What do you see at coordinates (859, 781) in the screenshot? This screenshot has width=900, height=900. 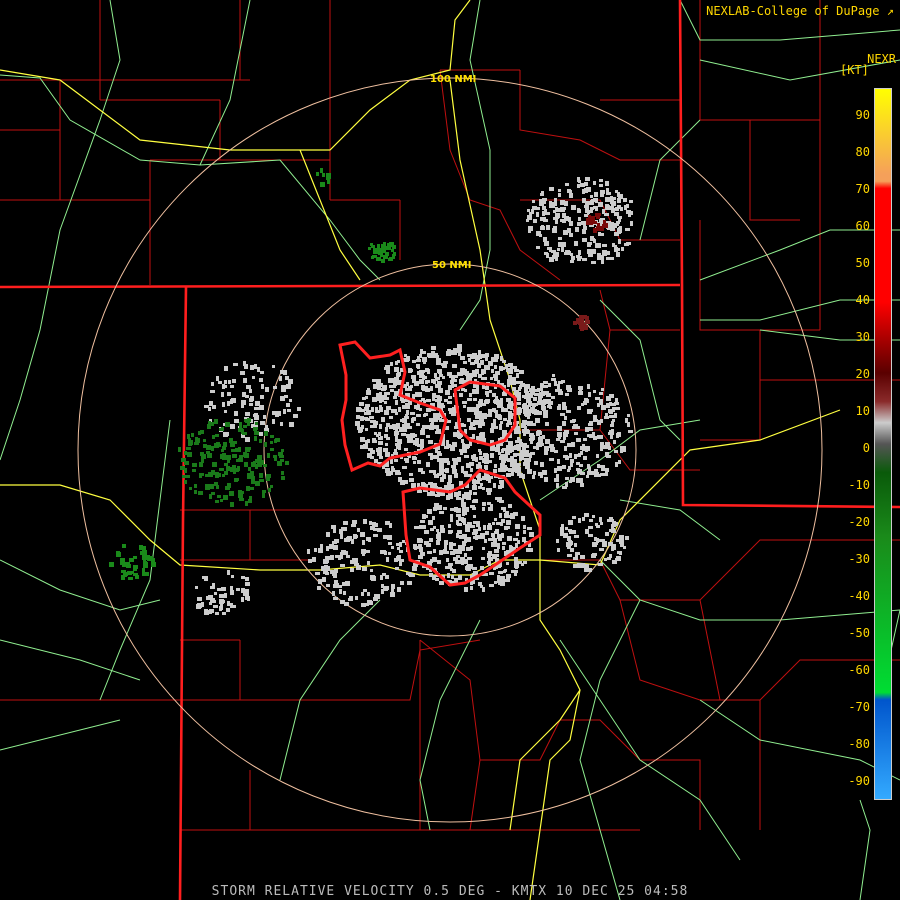 I see `colorbar-tick-label: -90` at bounding box center [859, 781].